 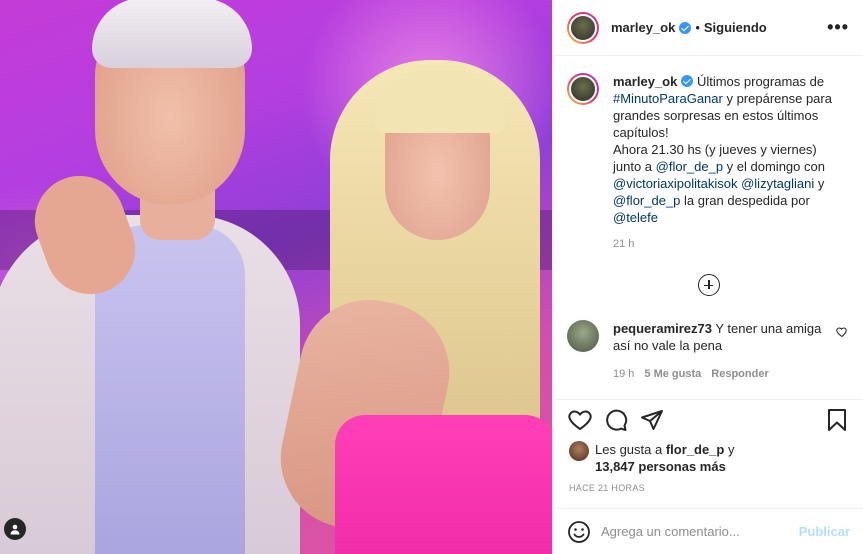 I want to click on likes-mid: y, so click(x=729, y=449).